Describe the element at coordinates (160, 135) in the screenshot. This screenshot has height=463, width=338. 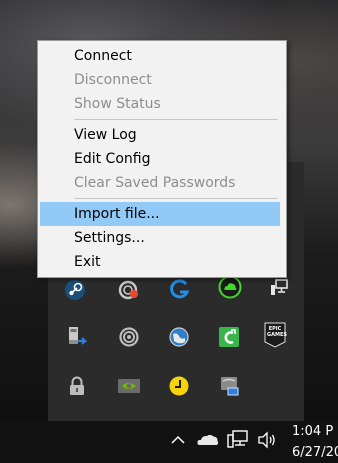
I see `menu-item-view-log: View Log` at that location.